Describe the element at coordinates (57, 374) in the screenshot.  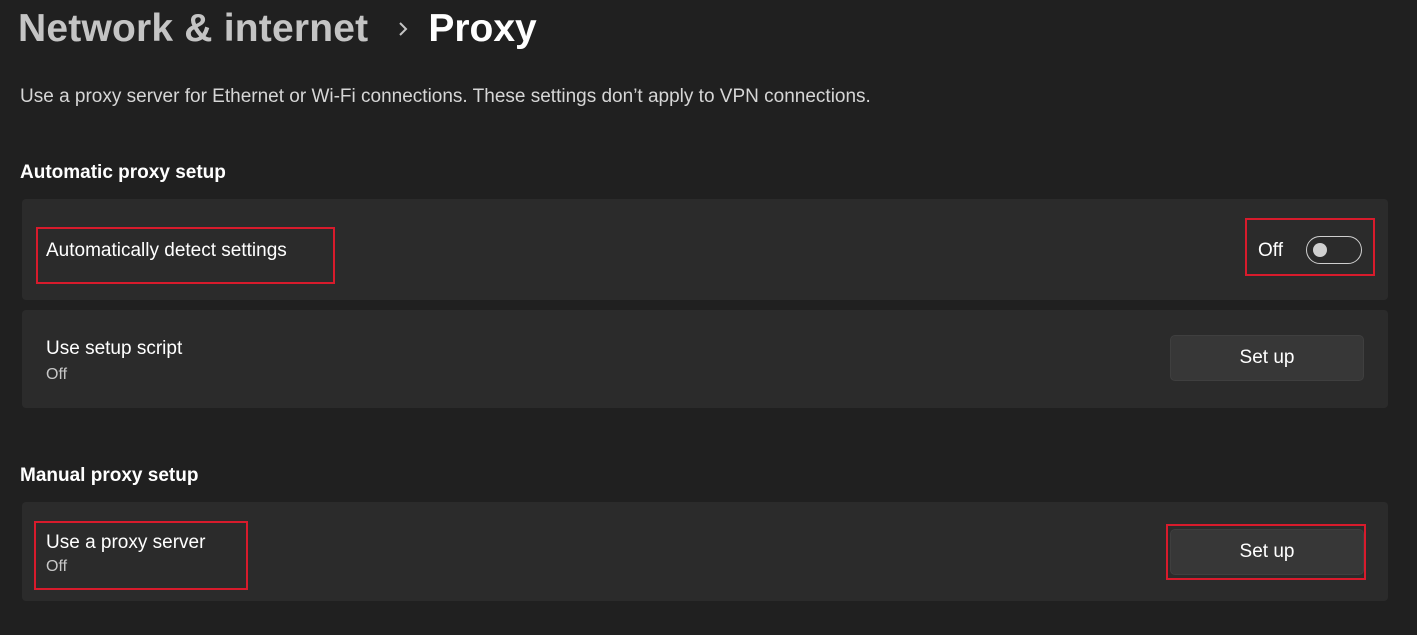
I see `setup-script-status: Off` at that location.